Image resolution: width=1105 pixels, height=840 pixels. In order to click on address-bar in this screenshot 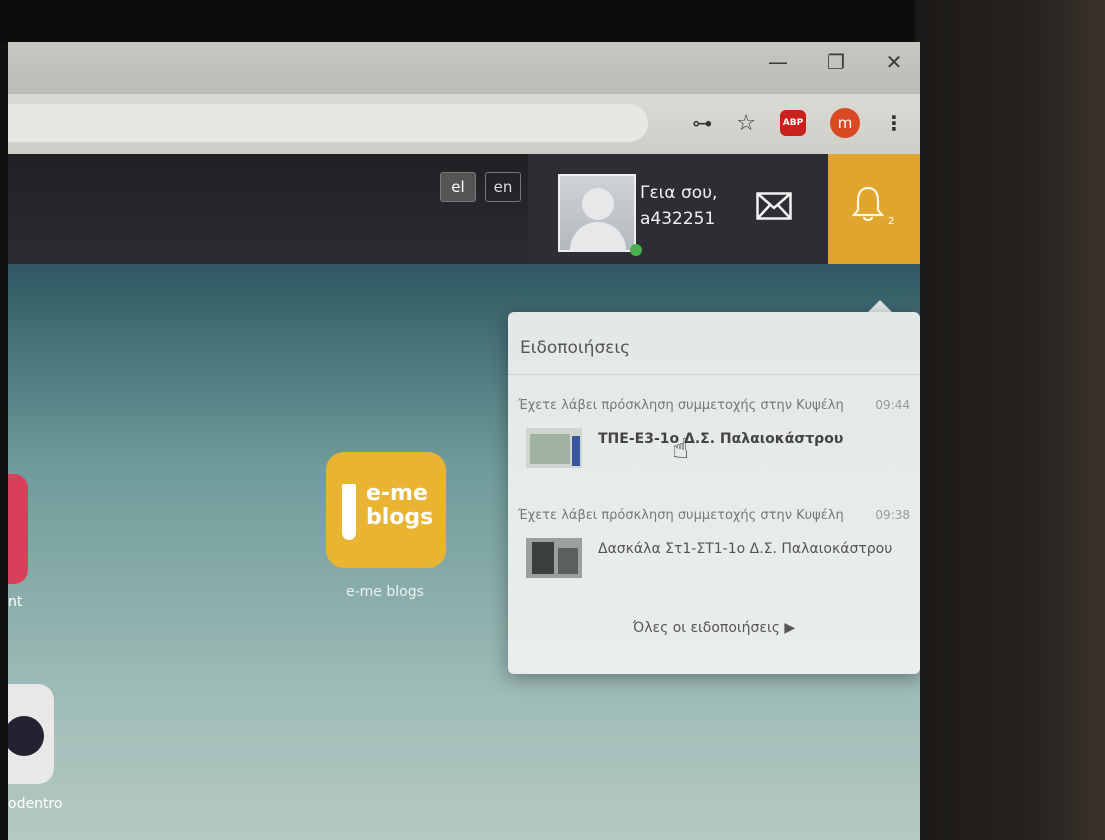, I will do `click(328, 123)`.